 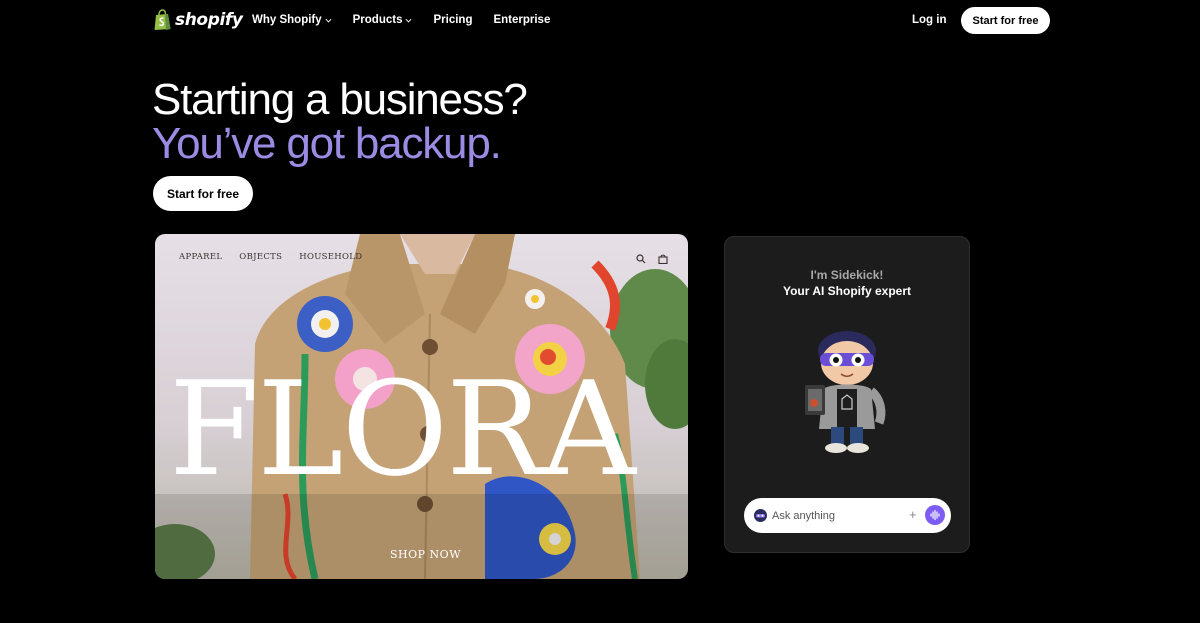 I want to click on nav-pricing-label: Pricing, so click(x=453, y=20).